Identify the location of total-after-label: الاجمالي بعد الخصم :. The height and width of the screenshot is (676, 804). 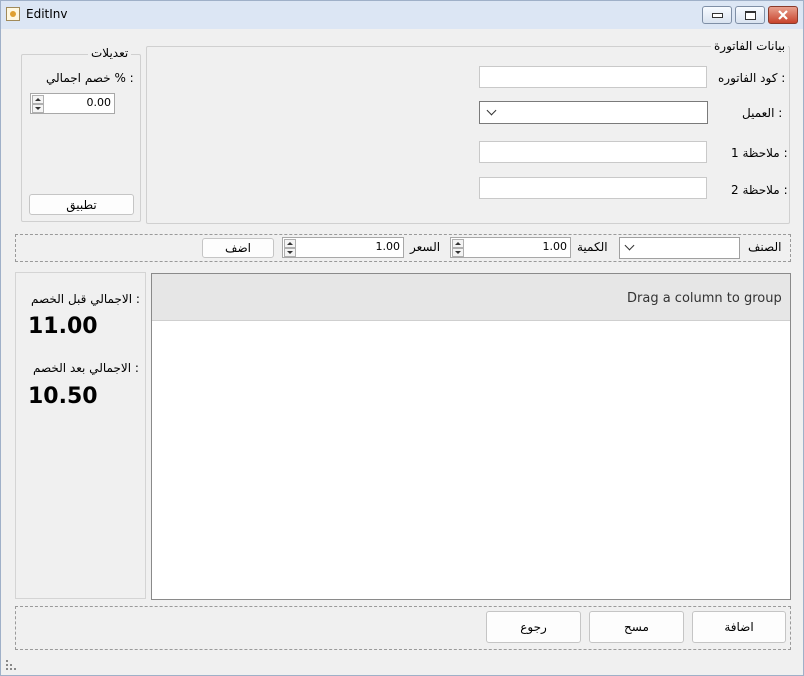
(86, 368).